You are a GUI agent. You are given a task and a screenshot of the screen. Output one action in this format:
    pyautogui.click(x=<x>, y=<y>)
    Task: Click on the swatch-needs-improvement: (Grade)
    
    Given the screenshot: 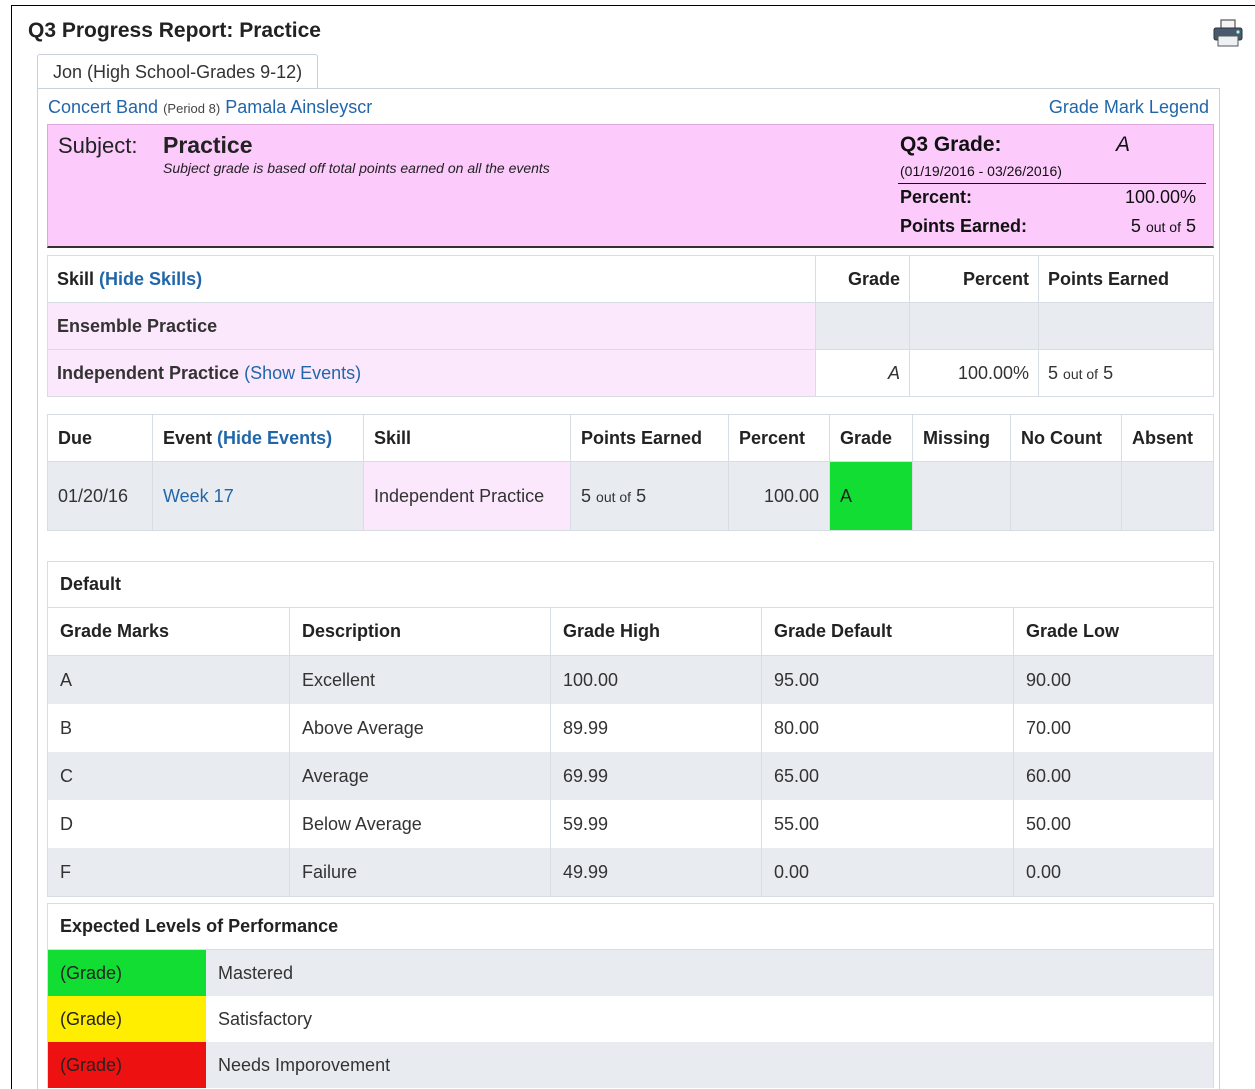 What is the action you would take?
    pyautogui.click(x=127, y=1065)
    